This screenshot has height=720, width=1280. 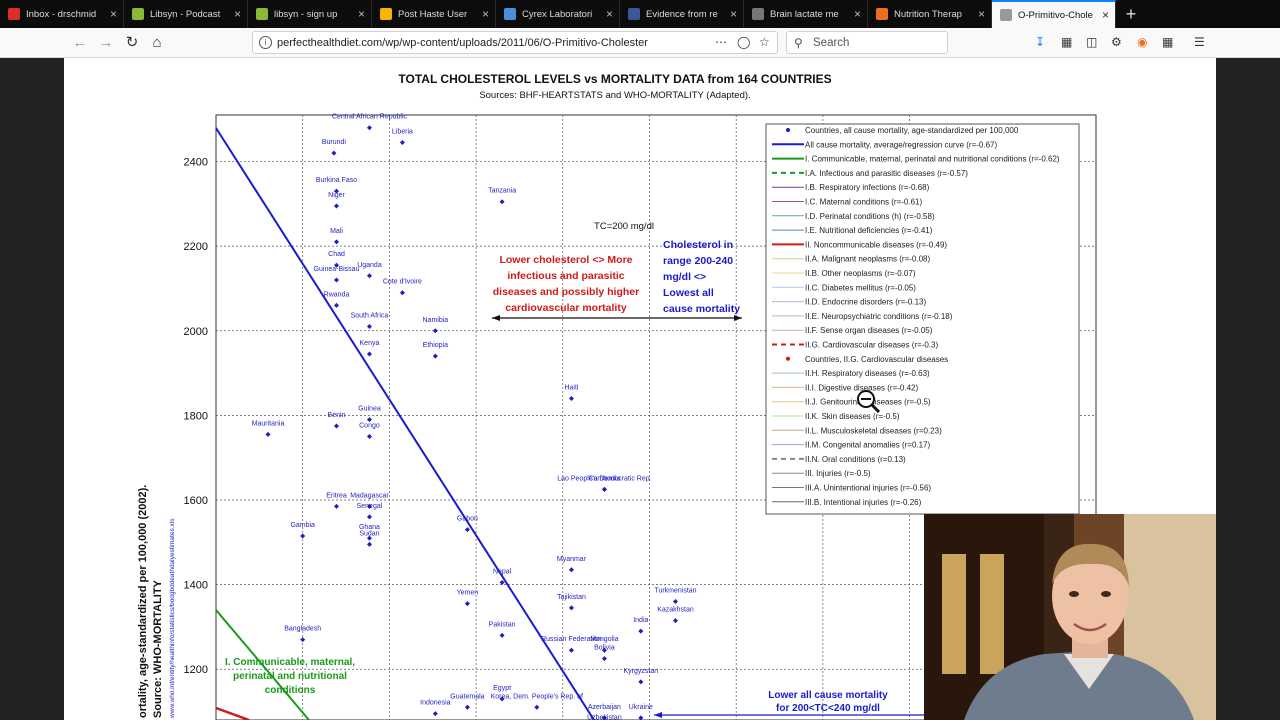 I want to click on tab-4: Cyrex Laboratori ×, so click(x=558, y=14).